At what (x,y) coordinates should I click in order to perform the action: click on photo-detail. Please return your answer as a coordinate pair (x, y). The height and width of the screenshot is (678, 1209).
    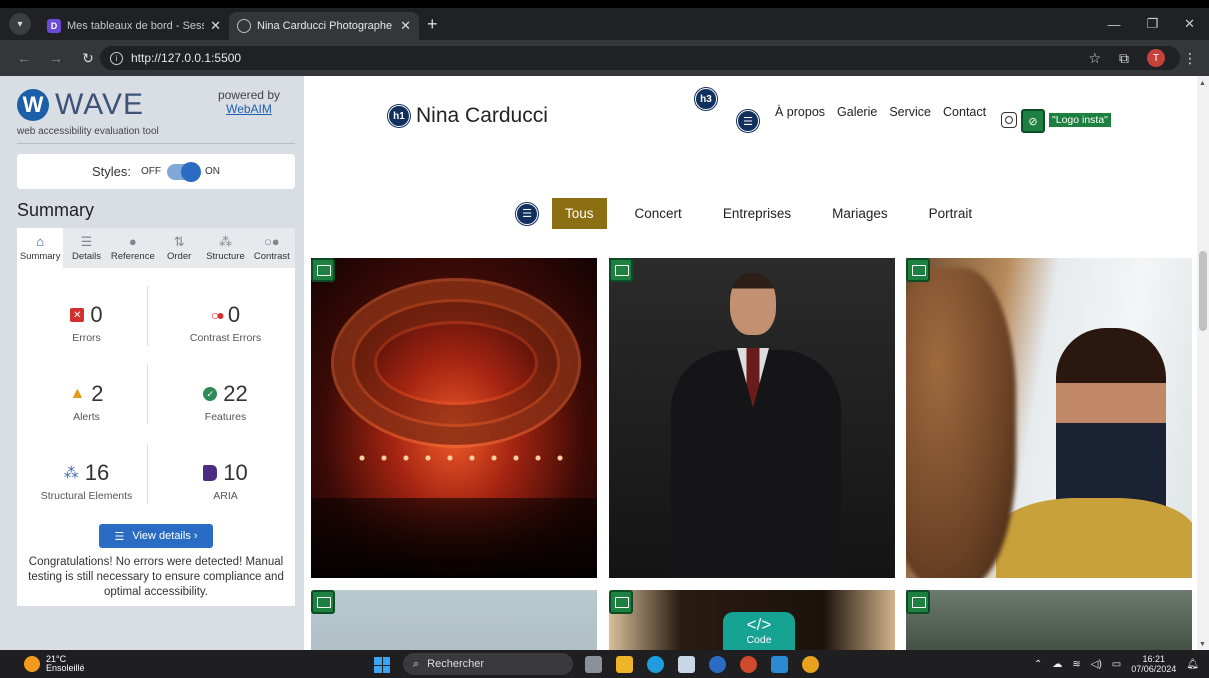
    Looking at the image, I should click on (461, 458).